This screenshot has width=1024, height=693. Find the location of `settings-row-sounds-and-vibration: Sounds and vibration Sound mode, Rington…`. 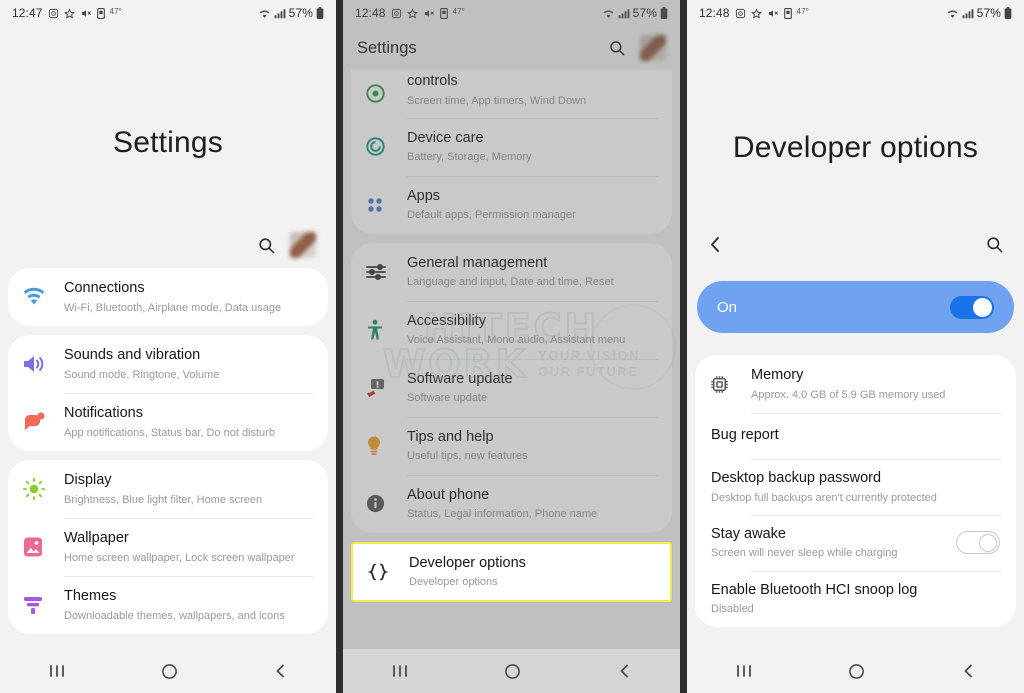

settings-row-sounds-and-vibration: Sounds and vibration Sound mode, Rington… is located at coordinates (168, 364).